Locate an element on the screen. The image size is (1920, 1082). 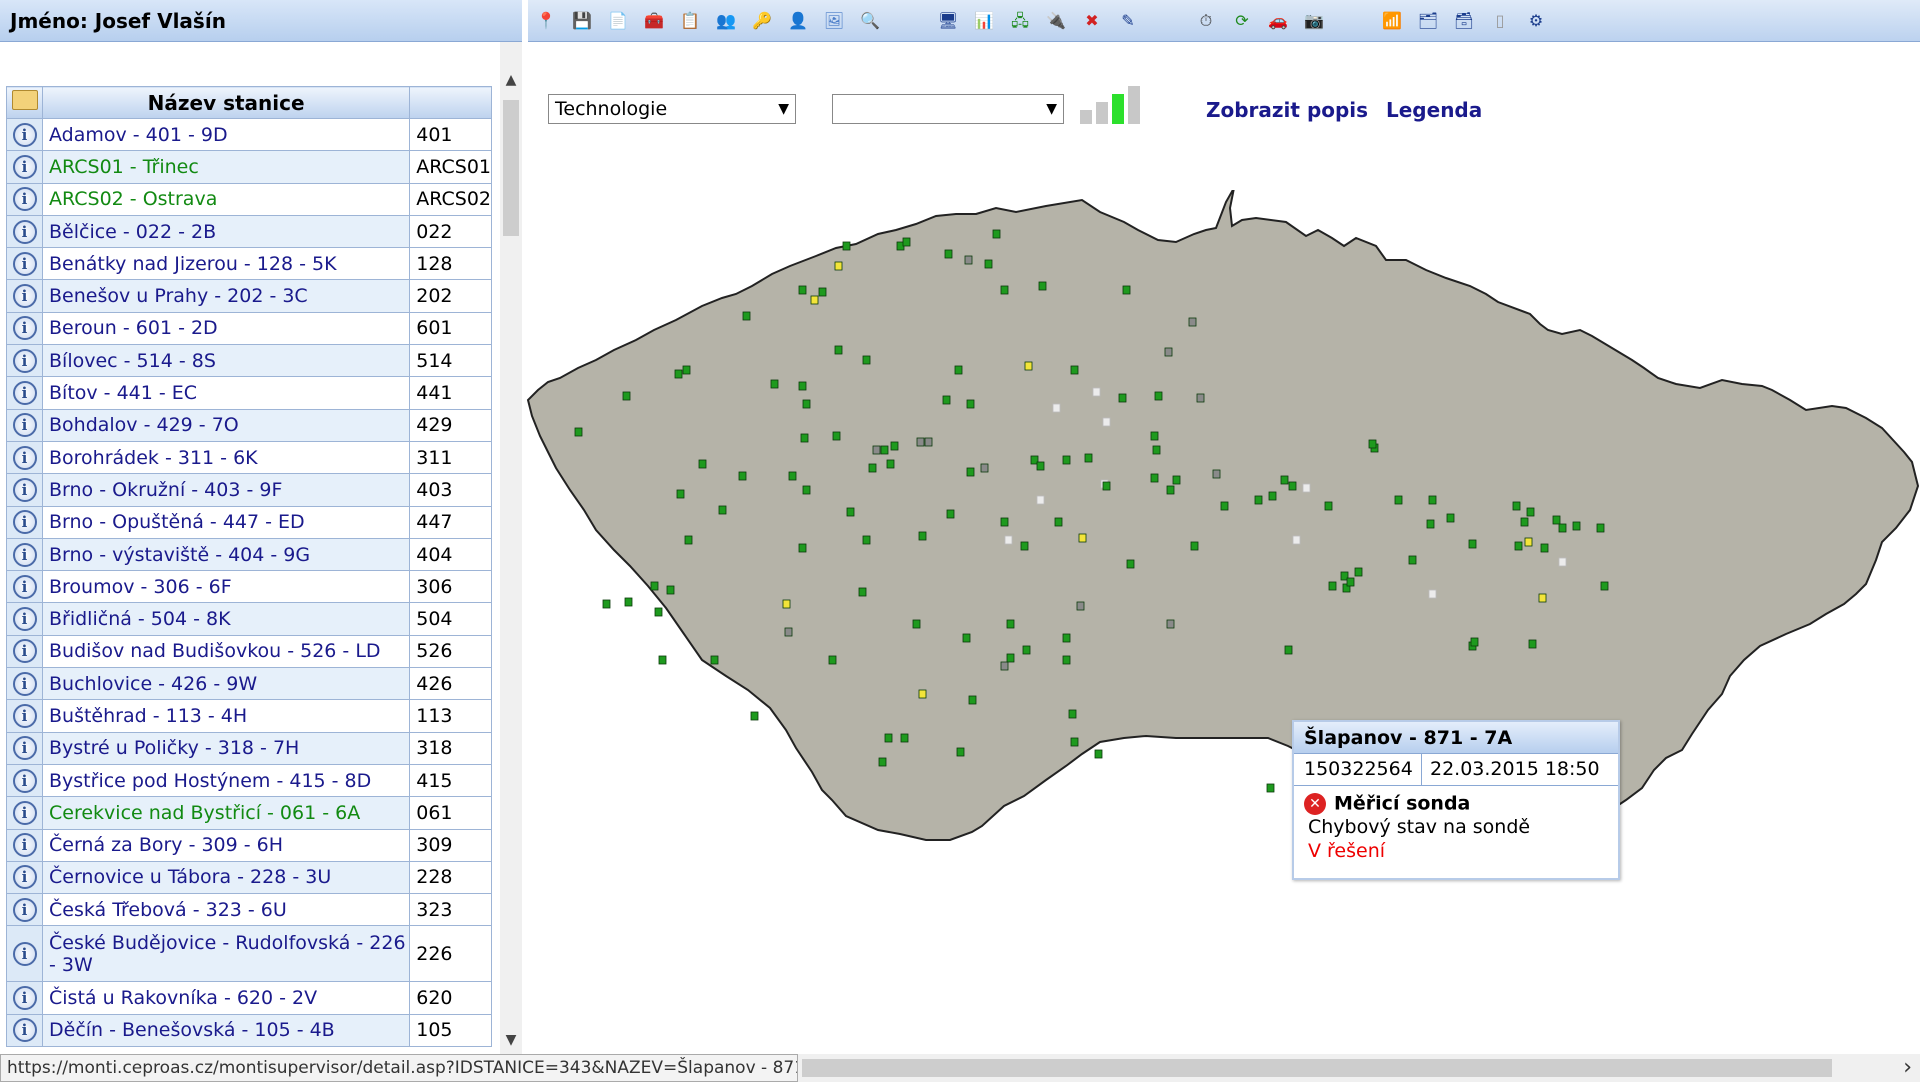
station-name: Adamov - 401 - 9D is located at coordinates (226, 134).